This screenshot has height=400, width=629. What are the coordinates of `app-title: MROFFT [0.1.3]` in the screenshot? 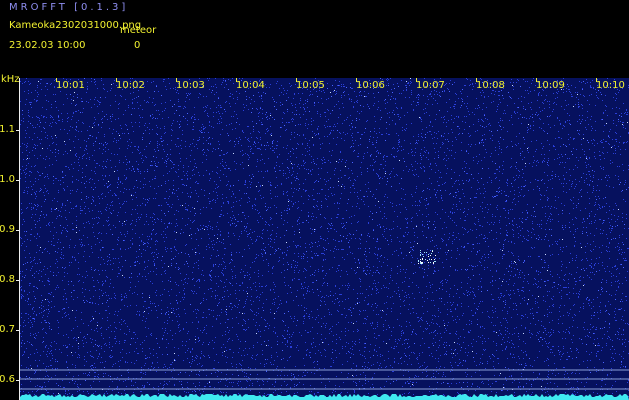 It's located at (69, 7).